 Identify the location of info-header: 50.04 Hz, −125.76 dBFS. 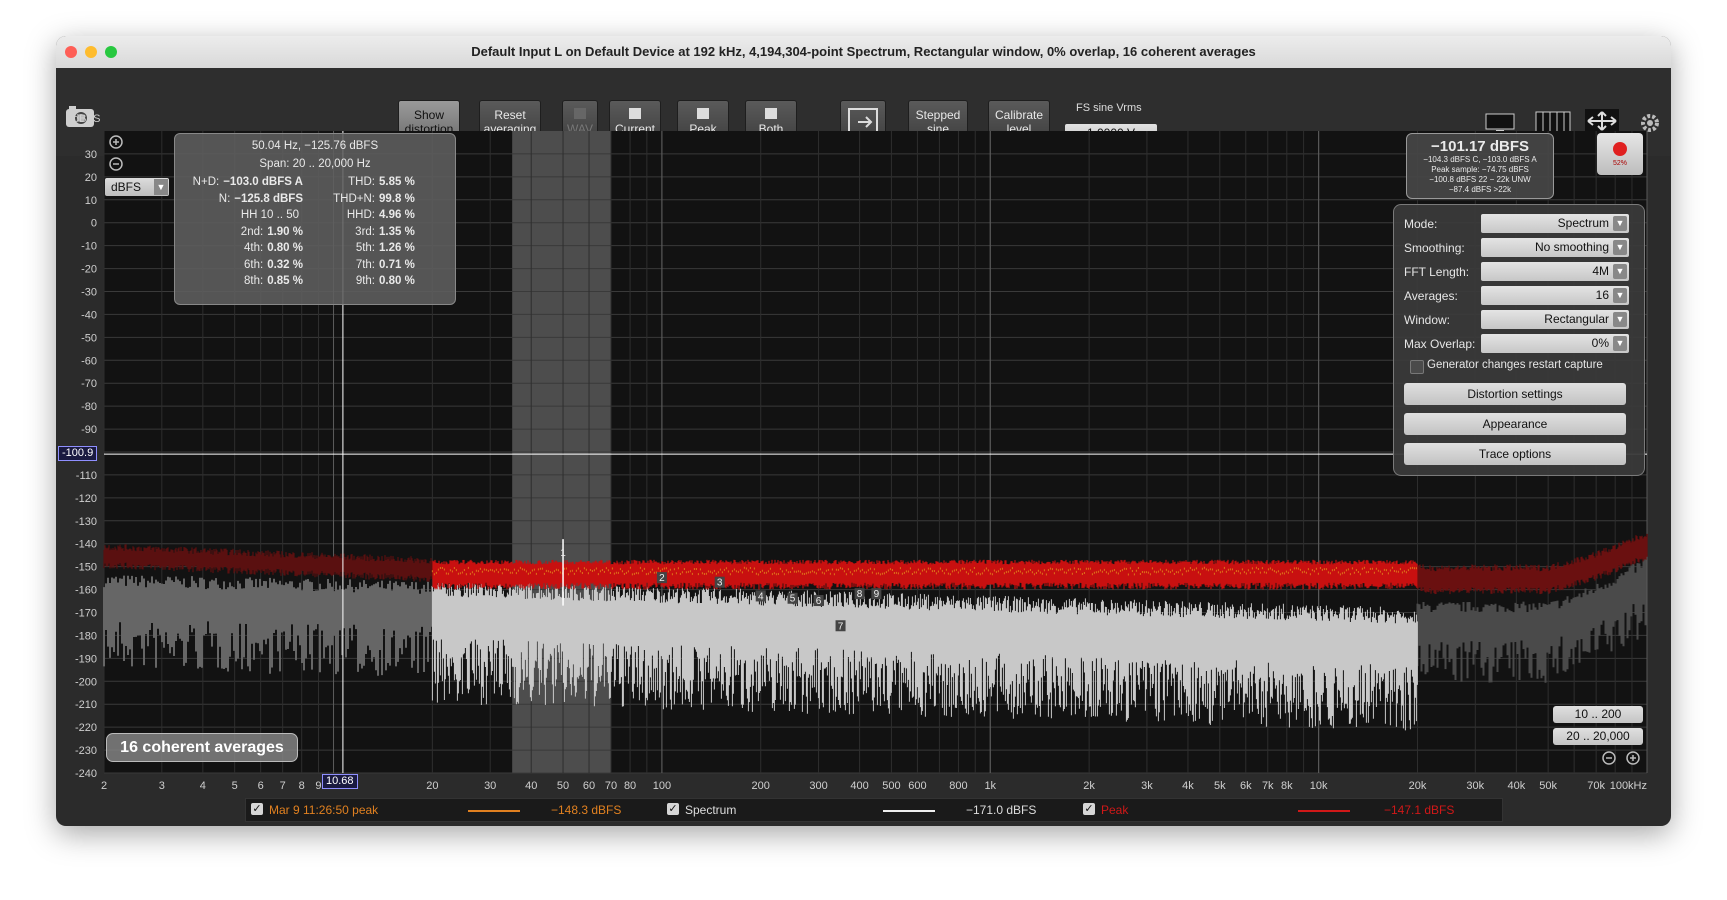
(315, 146).